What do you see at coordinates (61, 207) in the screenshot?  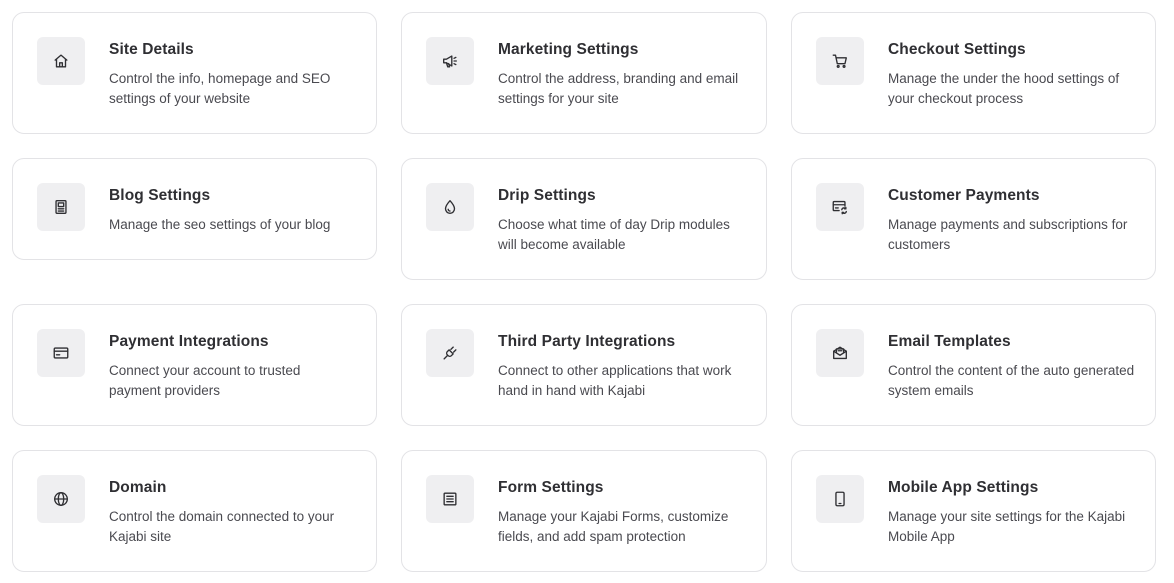 I see `blog-icon` at bounding box center [61, 207].